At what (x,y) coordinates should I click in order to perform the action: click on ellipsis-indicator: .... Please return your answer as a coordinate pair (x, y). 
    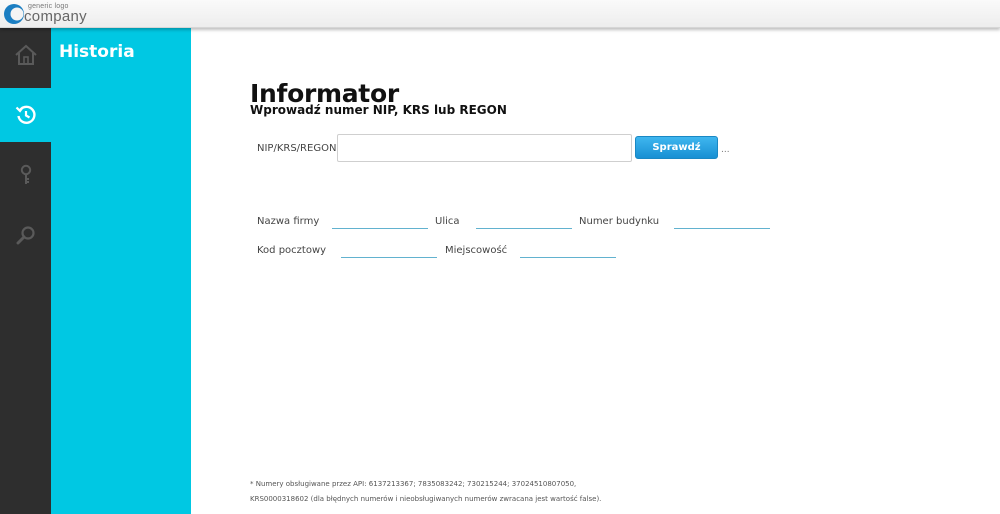
    Looking at the image, I should click on (725, 150).